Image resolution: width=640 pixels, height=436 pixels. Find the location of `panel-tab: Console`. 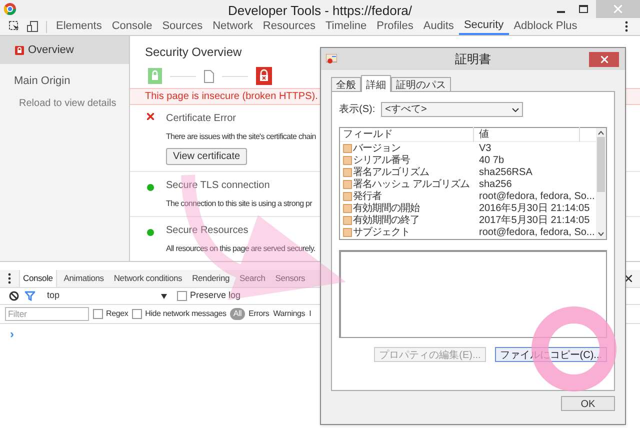

panel-tab: Console is located at coordinates (132, 26).